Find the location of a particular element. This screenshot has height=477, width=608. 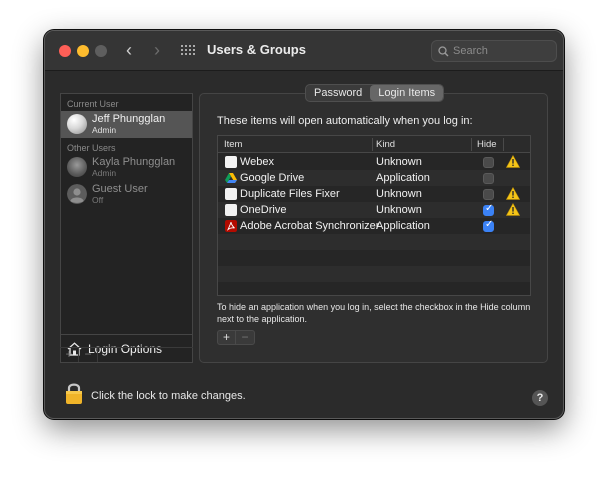

remove-login-item-button: − is located at coordinates (245, 337).